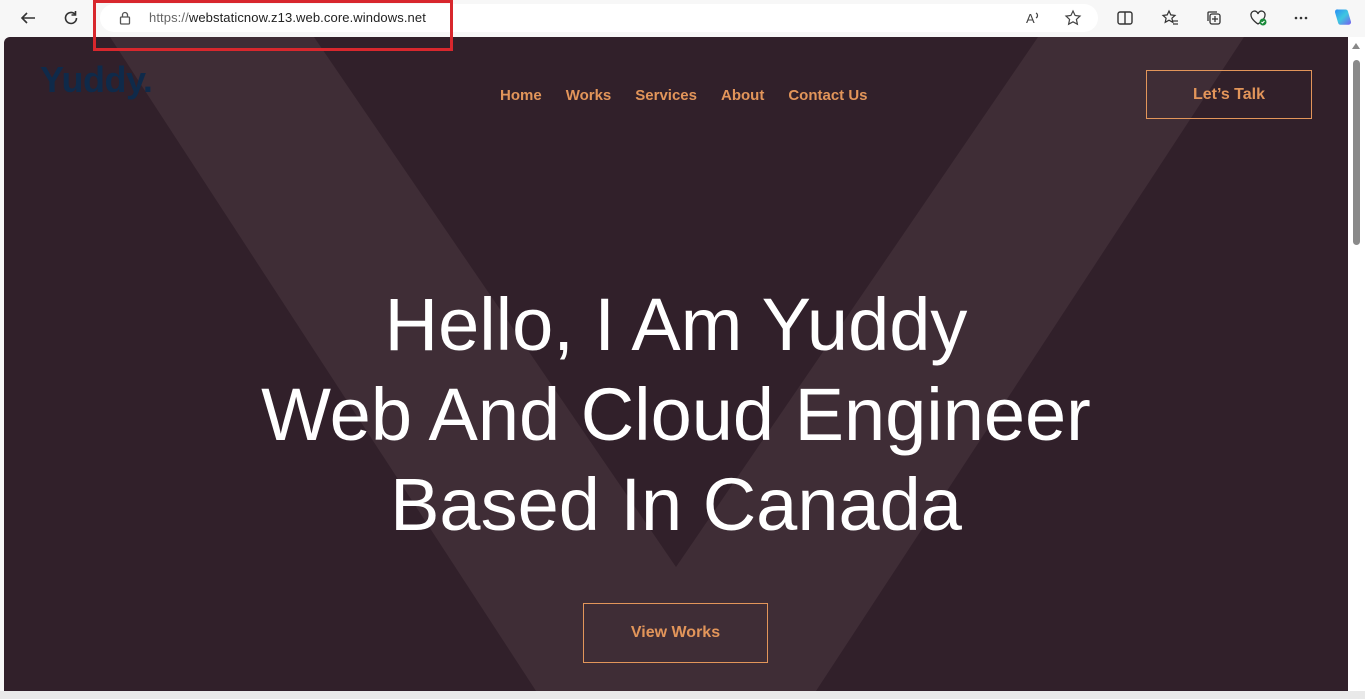 The image size is (1365, 699). I want to click on nav-works: Works, so click(589, 95).